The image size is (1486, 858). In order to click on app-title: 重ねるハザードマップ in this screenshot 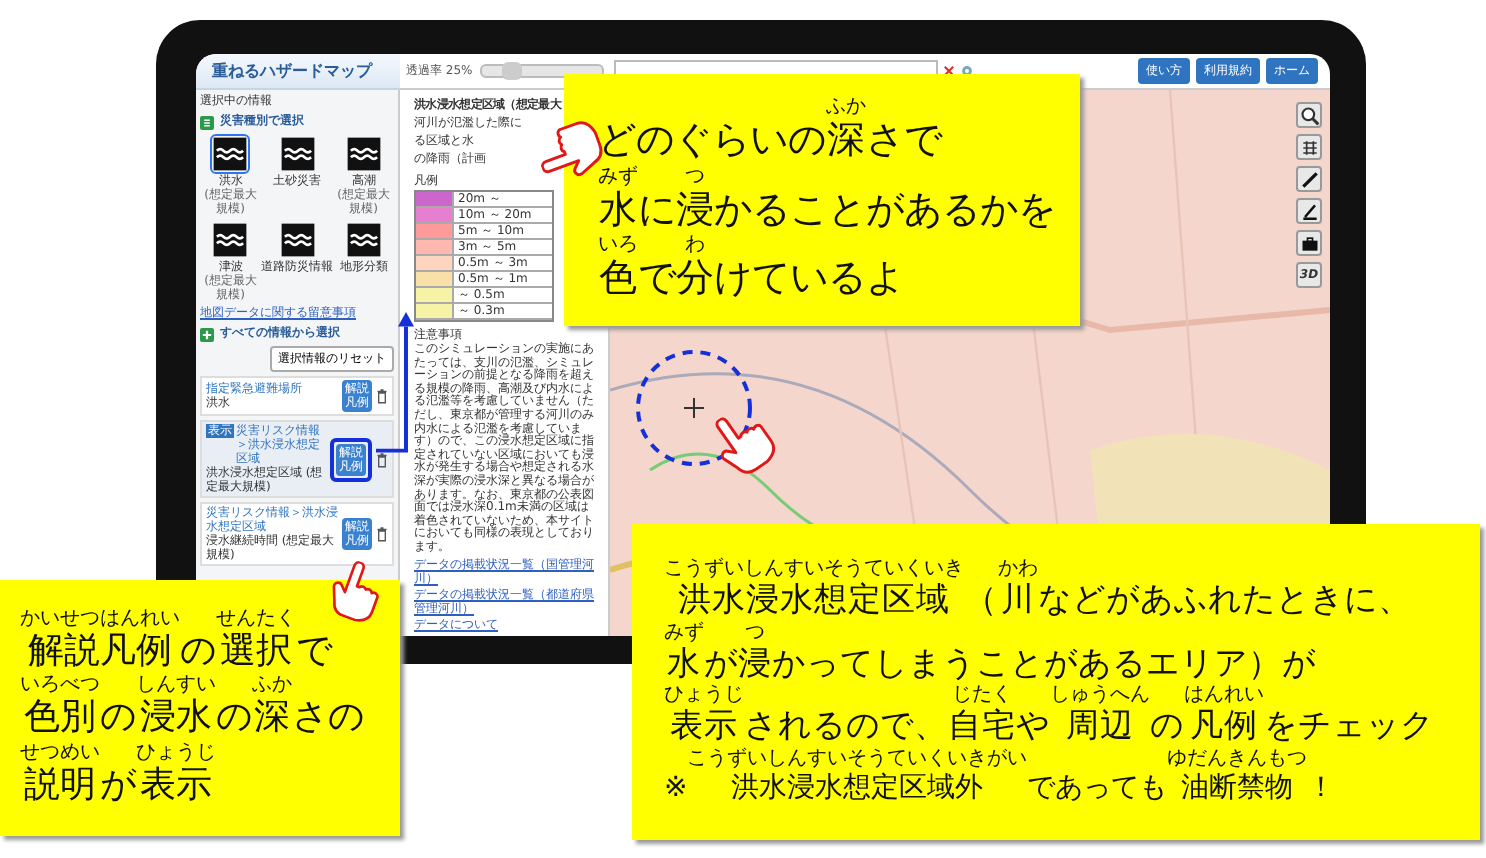, I will do `click(292, 71)`.